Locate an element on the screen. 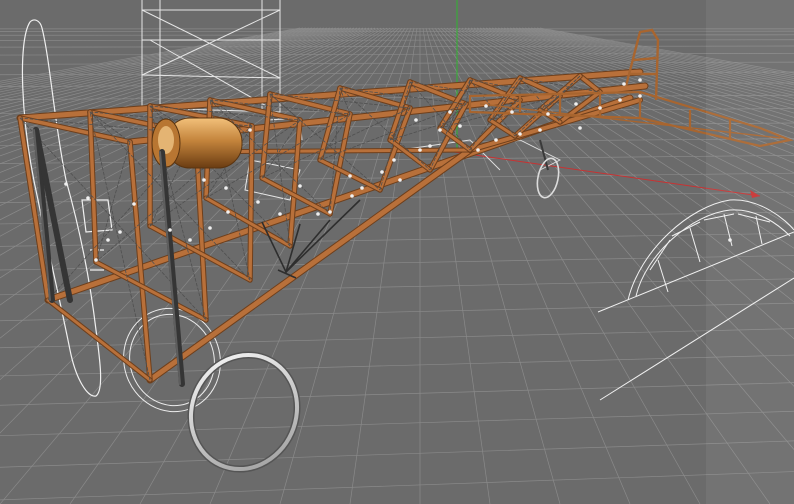 Image resolution: width=794 pixels, height=504 pixels. axis-x-arrow-icon is located at coordinates (755, 194).